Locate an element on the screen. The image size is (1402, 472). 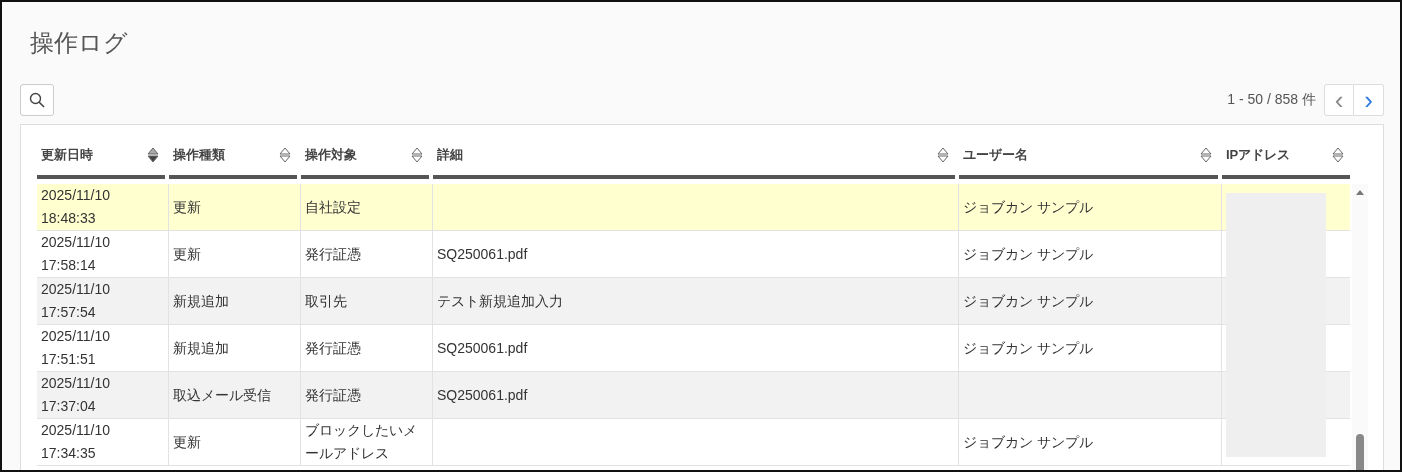
column-header: 操作種類 is located at coordinates (233, 157).